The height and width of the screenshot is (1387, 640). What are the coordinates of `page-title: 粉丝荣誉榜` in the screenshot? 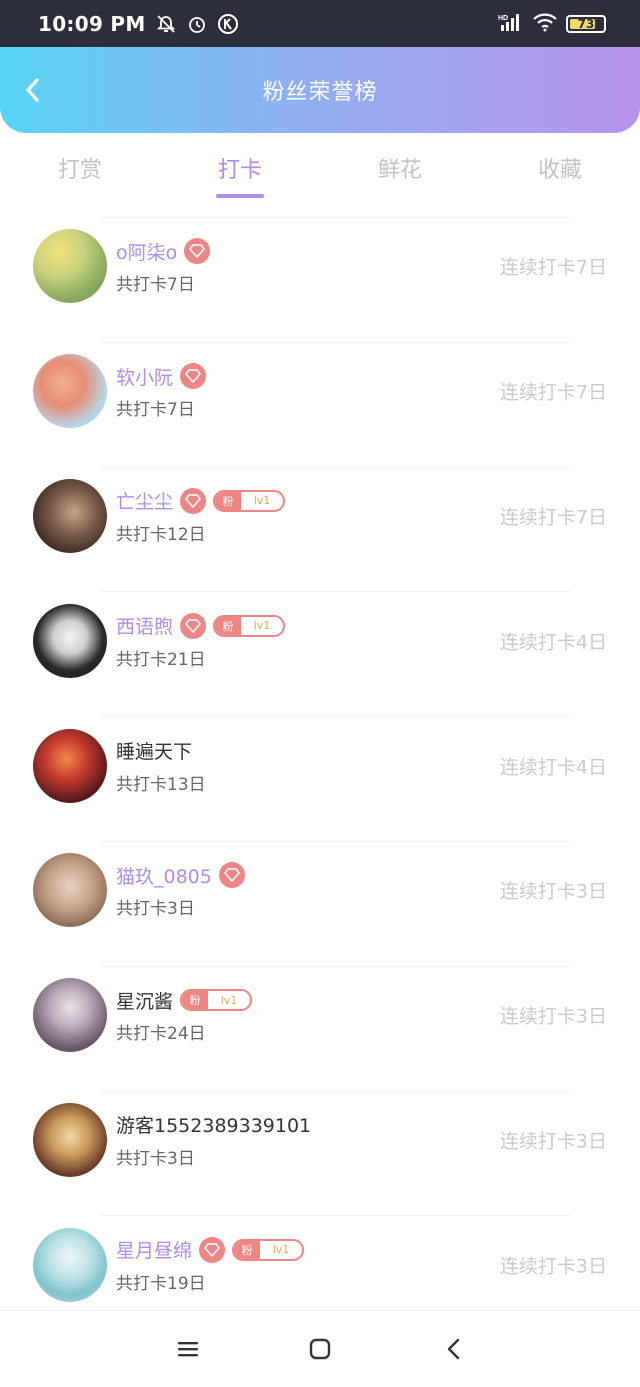 It's located at (320, 92).